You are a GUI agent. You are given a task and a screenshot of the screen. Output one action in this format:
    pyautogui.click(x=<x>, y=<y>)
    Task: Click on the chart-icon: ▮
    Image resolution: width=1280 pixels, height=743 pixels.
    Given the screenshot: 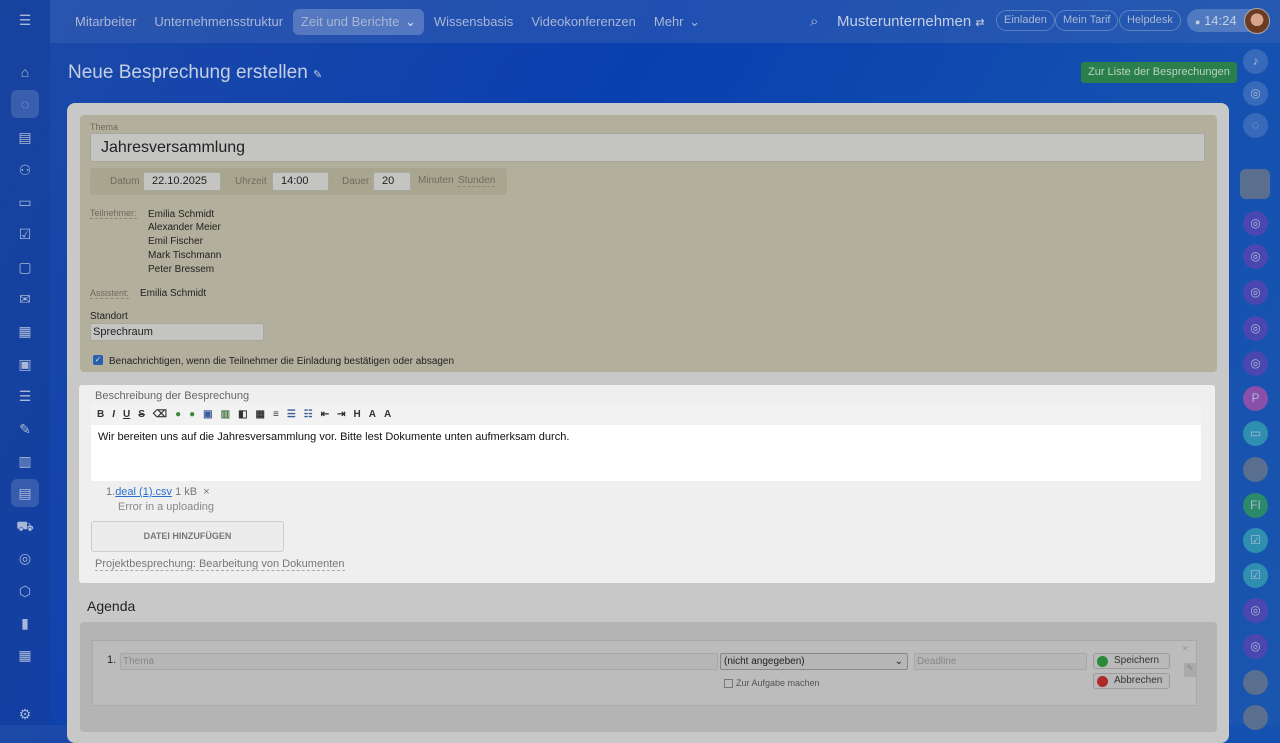 What is the action you would take?
    pyautogui.click(x=25, y=623)
    